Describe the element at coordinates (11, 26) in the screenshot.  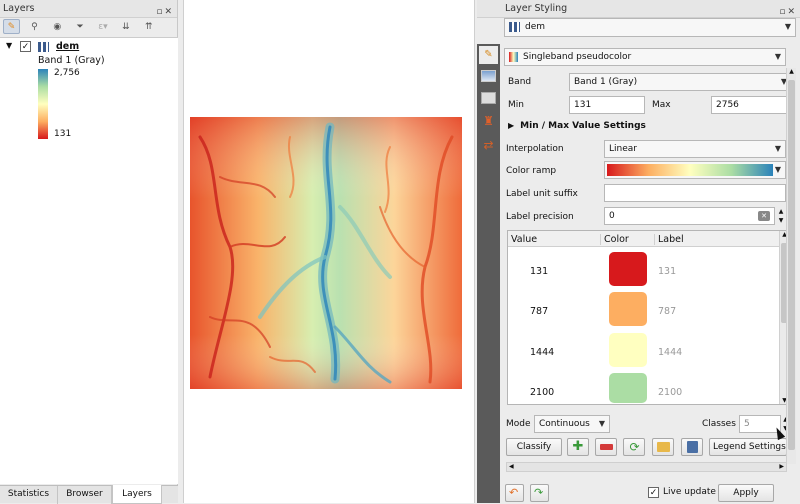
I see `style-manager-icon: ✎` at that location.